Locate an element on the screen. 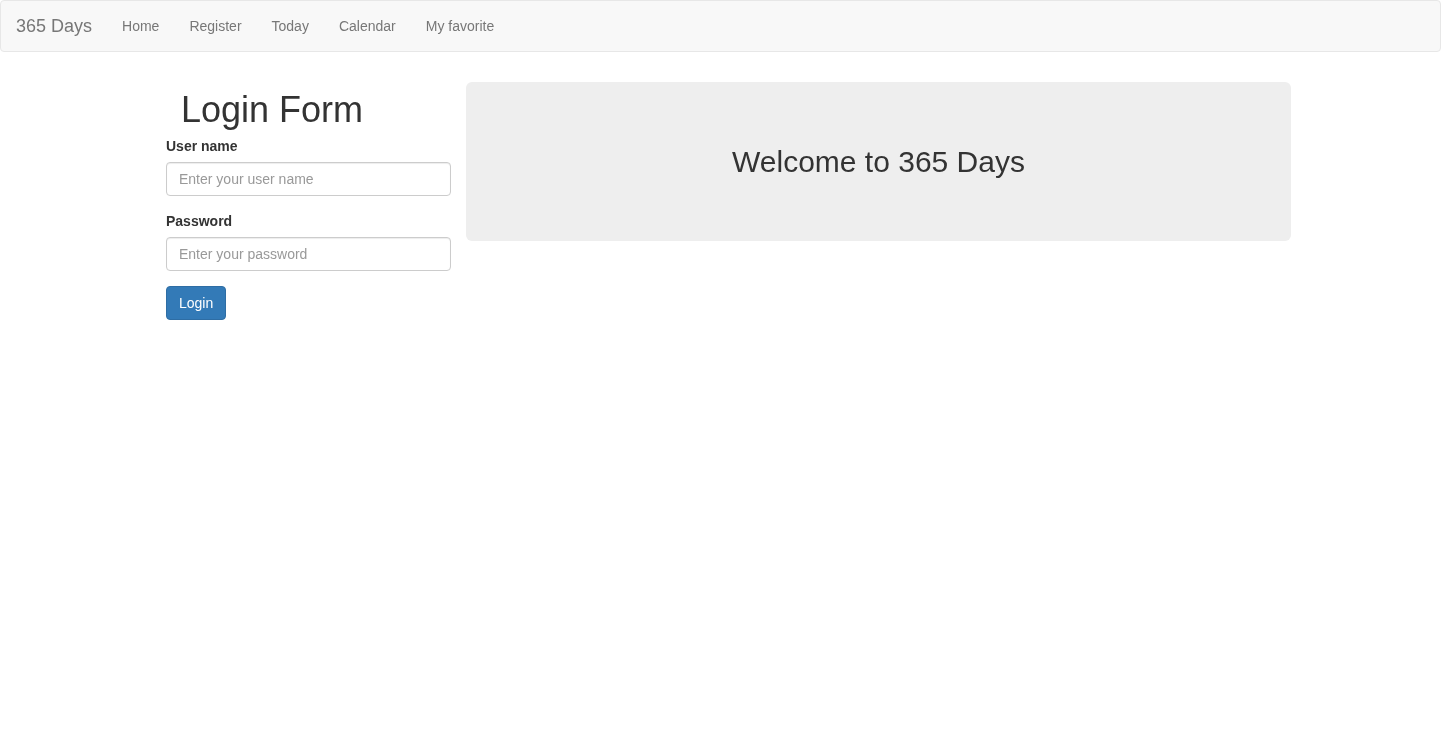  field-label: Password is located at coordinates (199, 221).